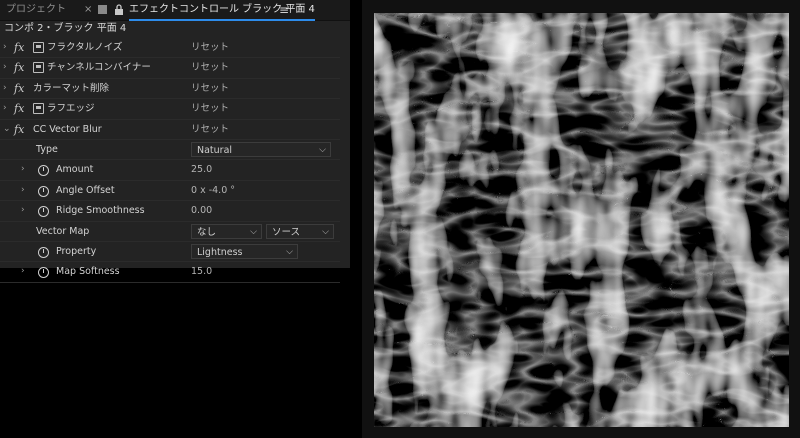 The width and height of the screenshot is (800, 438). Describe the element at coordinates (170, 89) in the screenshot. I see `effect-row-color-matte: › fx カラーマット削除 リセット` at that location.